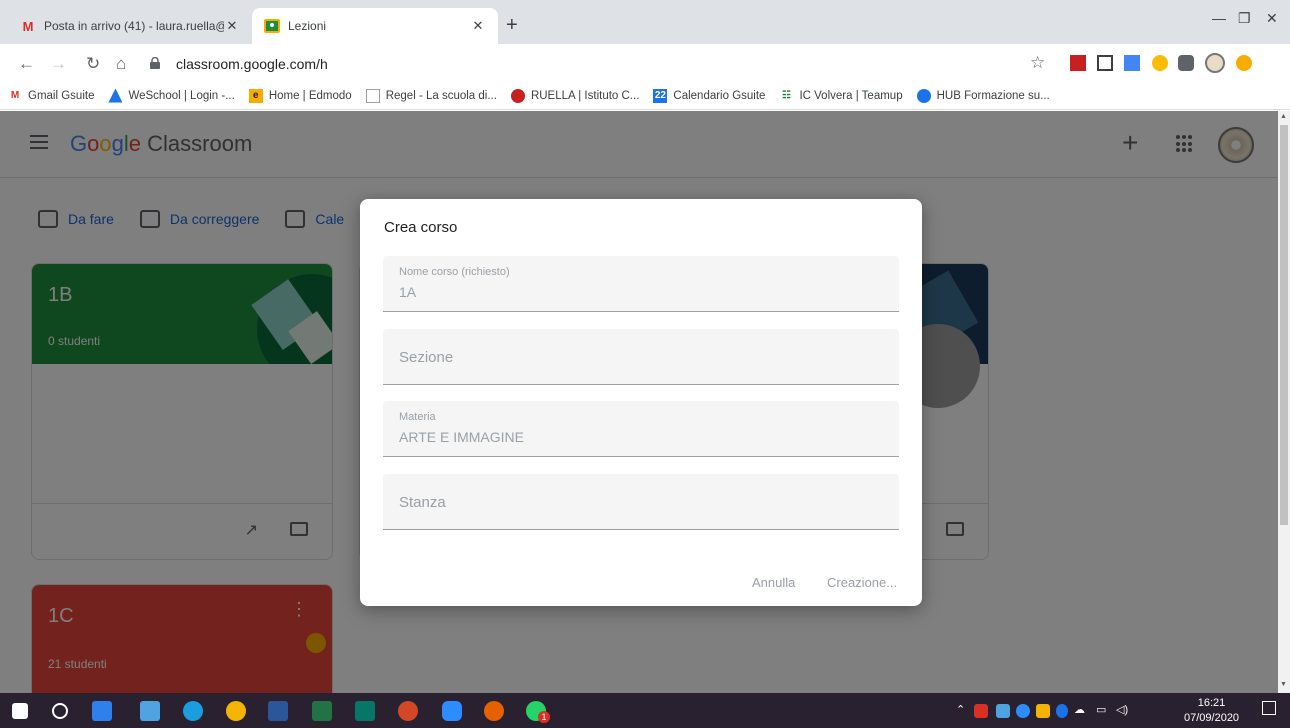  I want to click on class-name-field: Nome corso (richiesto) 1A, so click(641, 284).